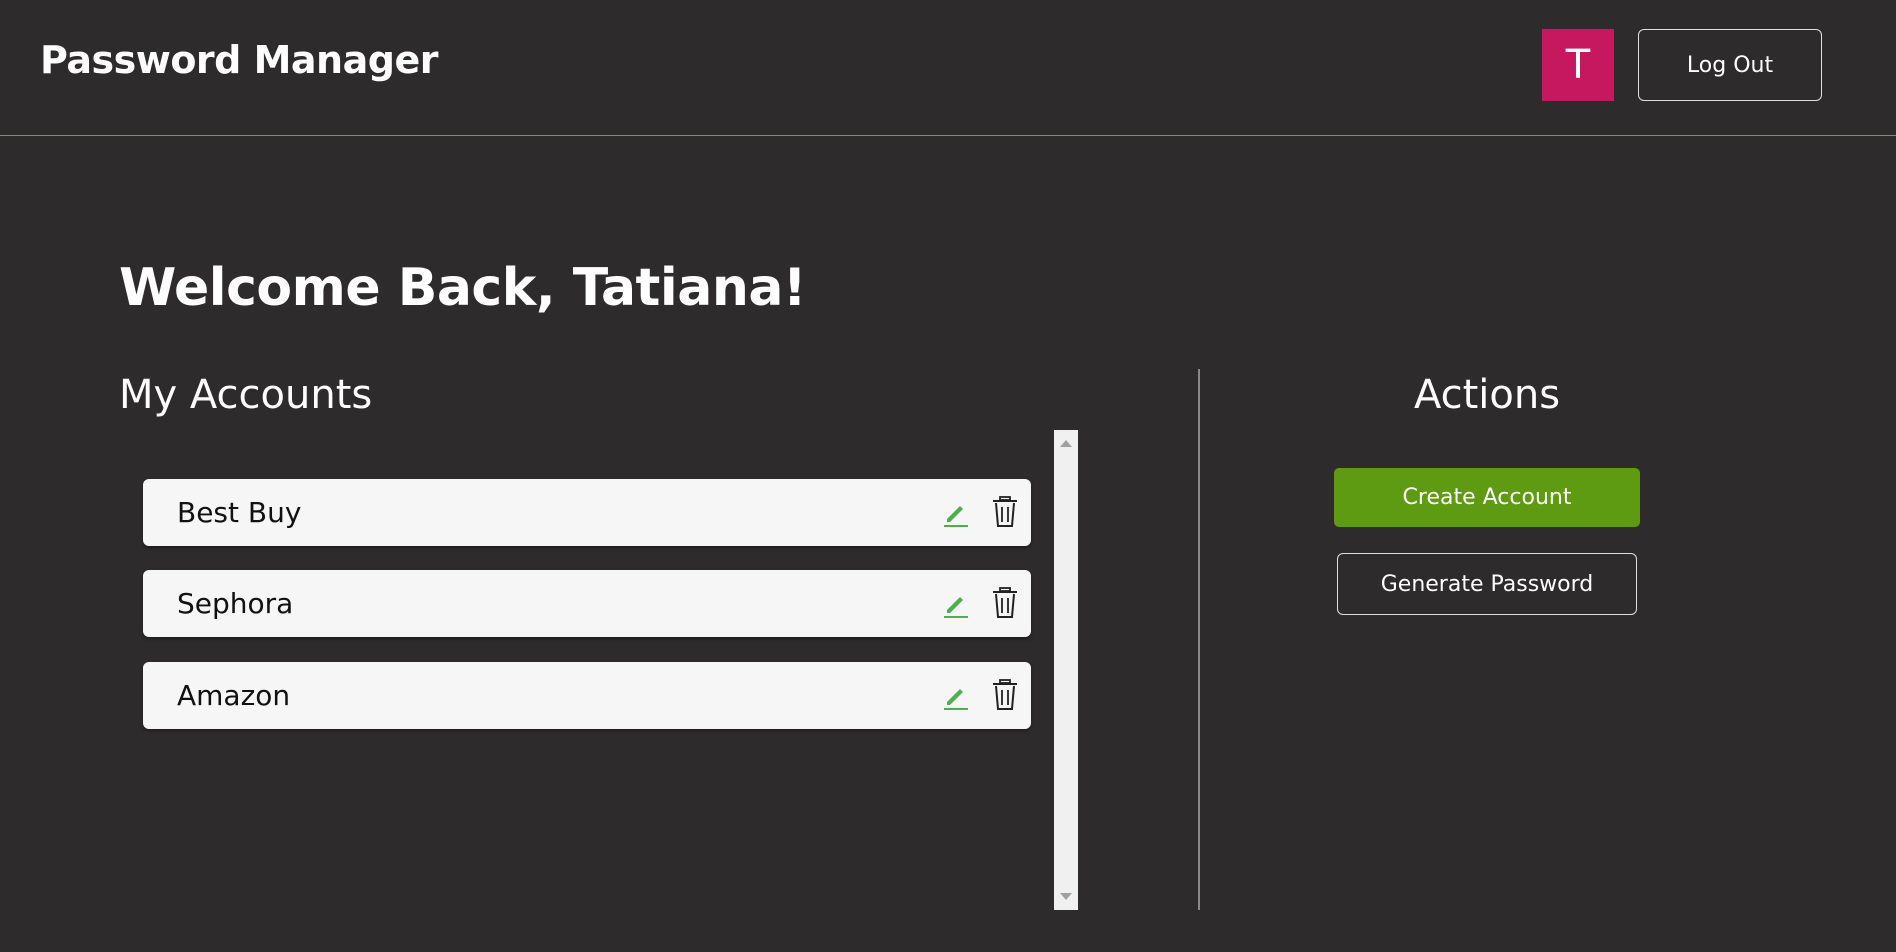 The image size is (1896, 952). I want to click on scroll-up-arrow-icon, so click(1066, 443).